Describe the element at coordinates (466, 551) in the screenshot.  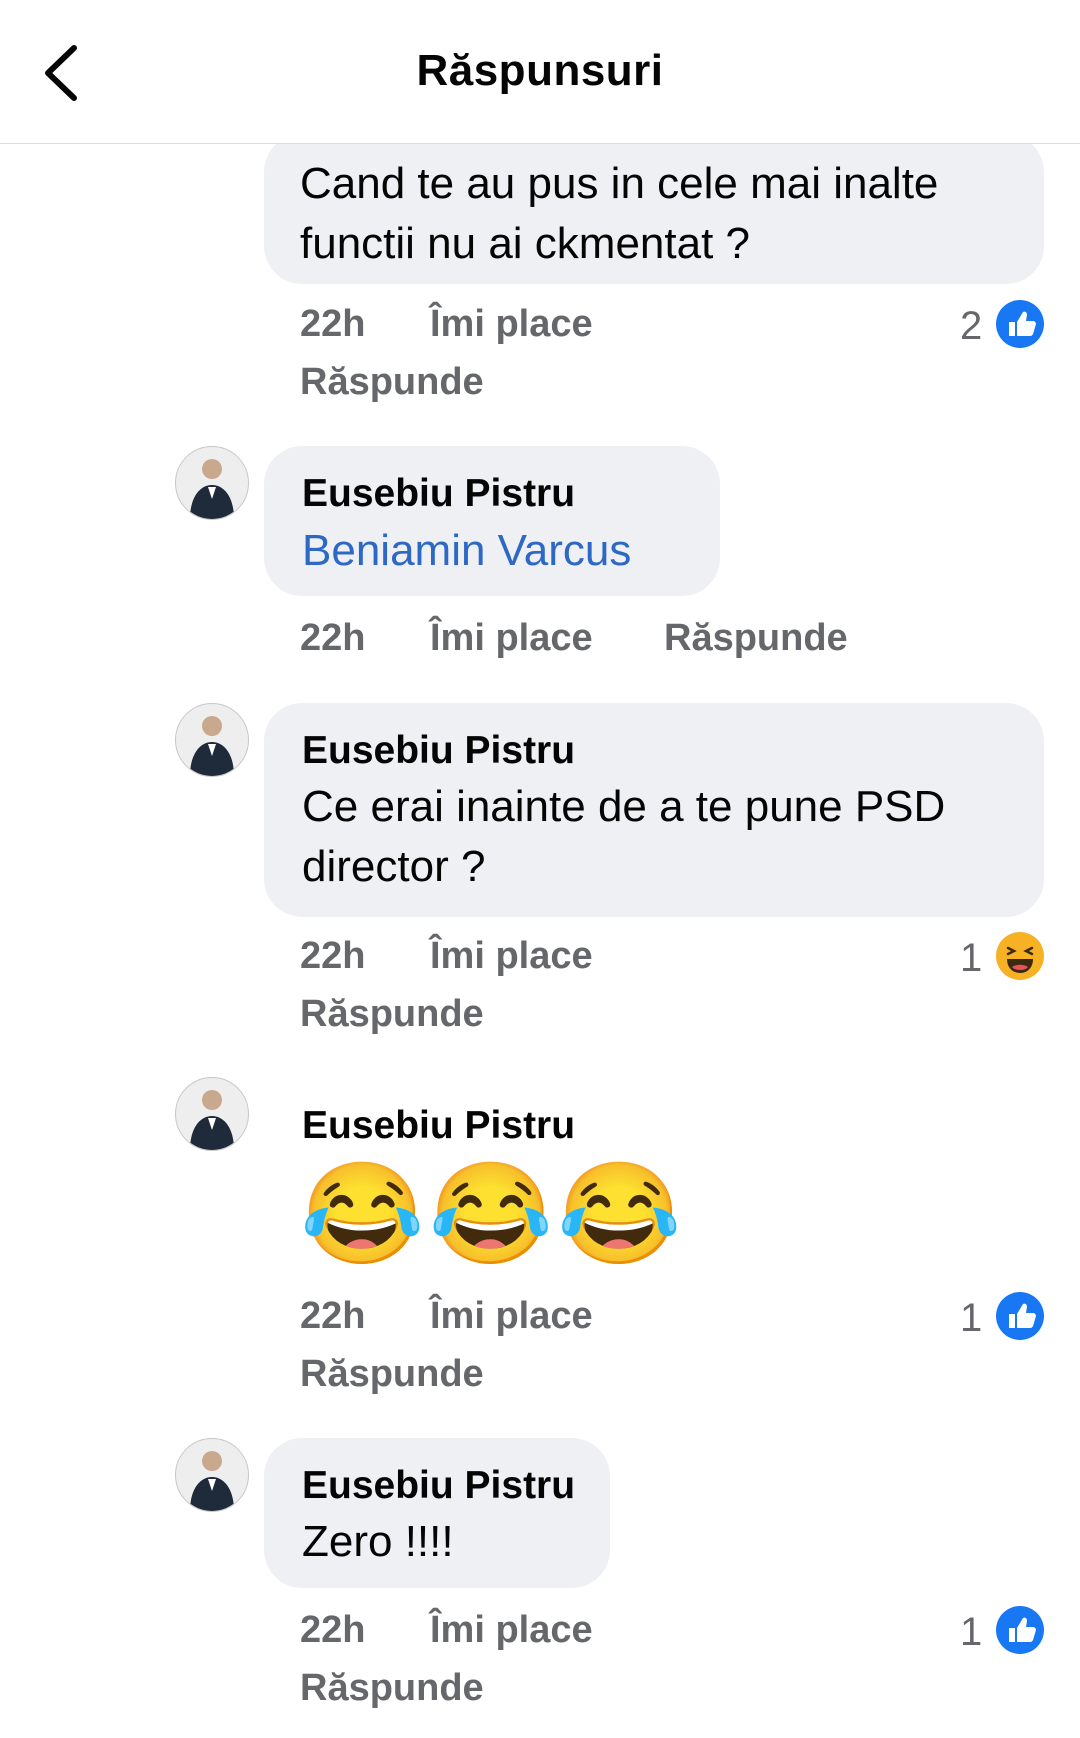
I see `mention-link: Beniamin Varcus` at that location.